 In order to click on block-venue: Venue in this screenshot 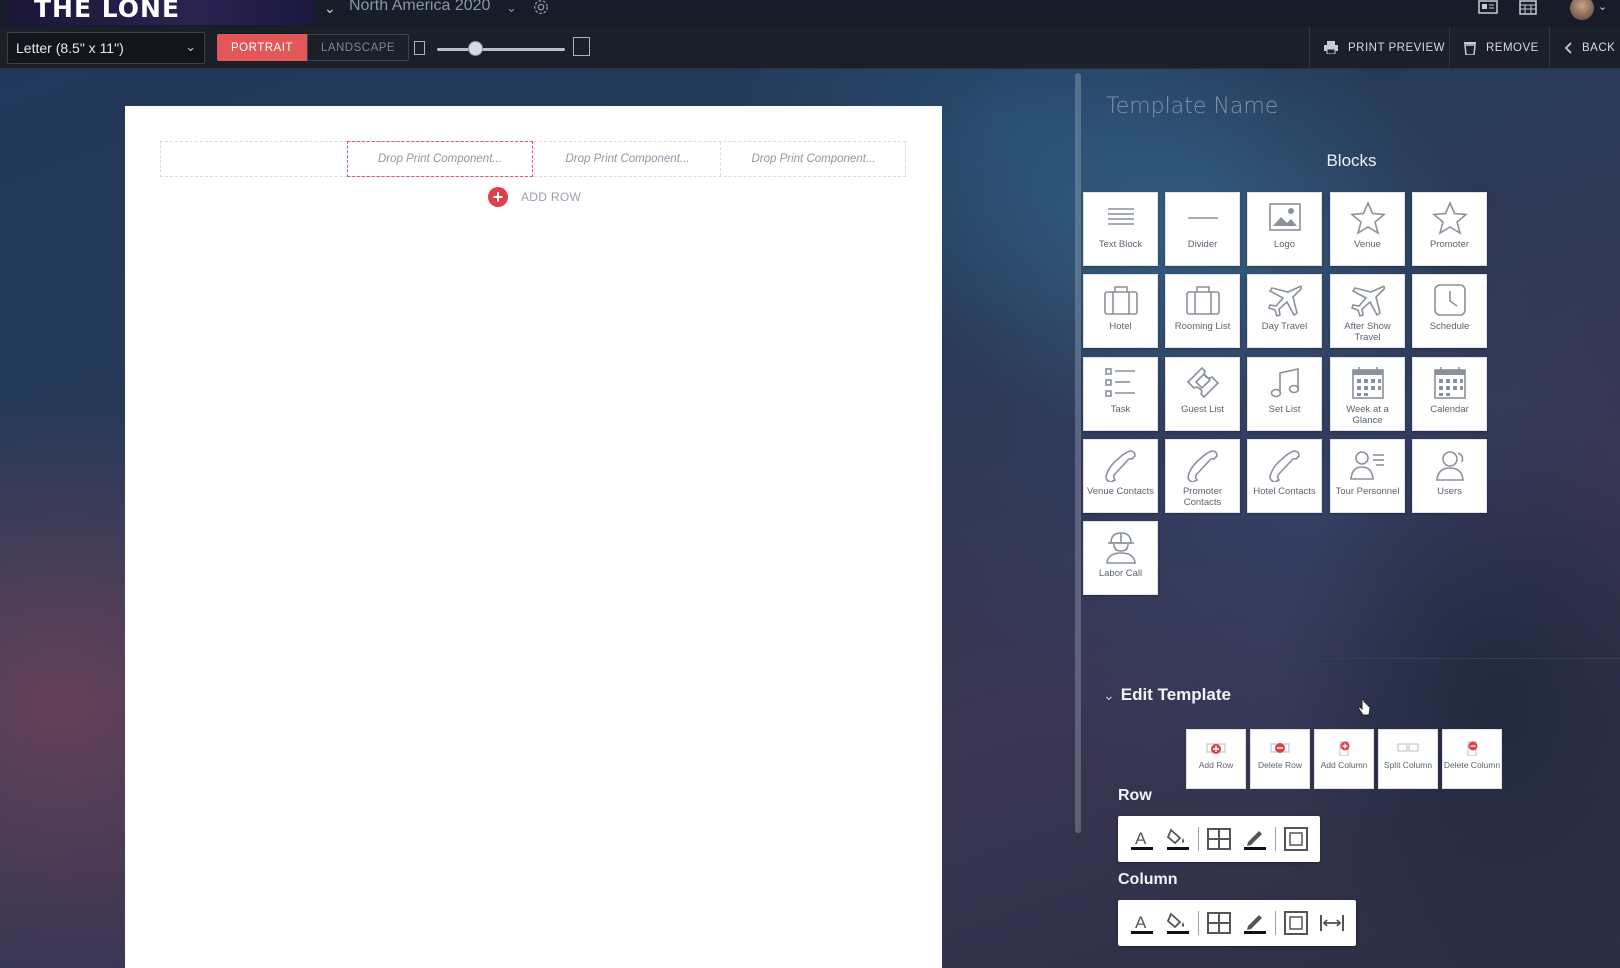, I will do `click(1367, 229)`.